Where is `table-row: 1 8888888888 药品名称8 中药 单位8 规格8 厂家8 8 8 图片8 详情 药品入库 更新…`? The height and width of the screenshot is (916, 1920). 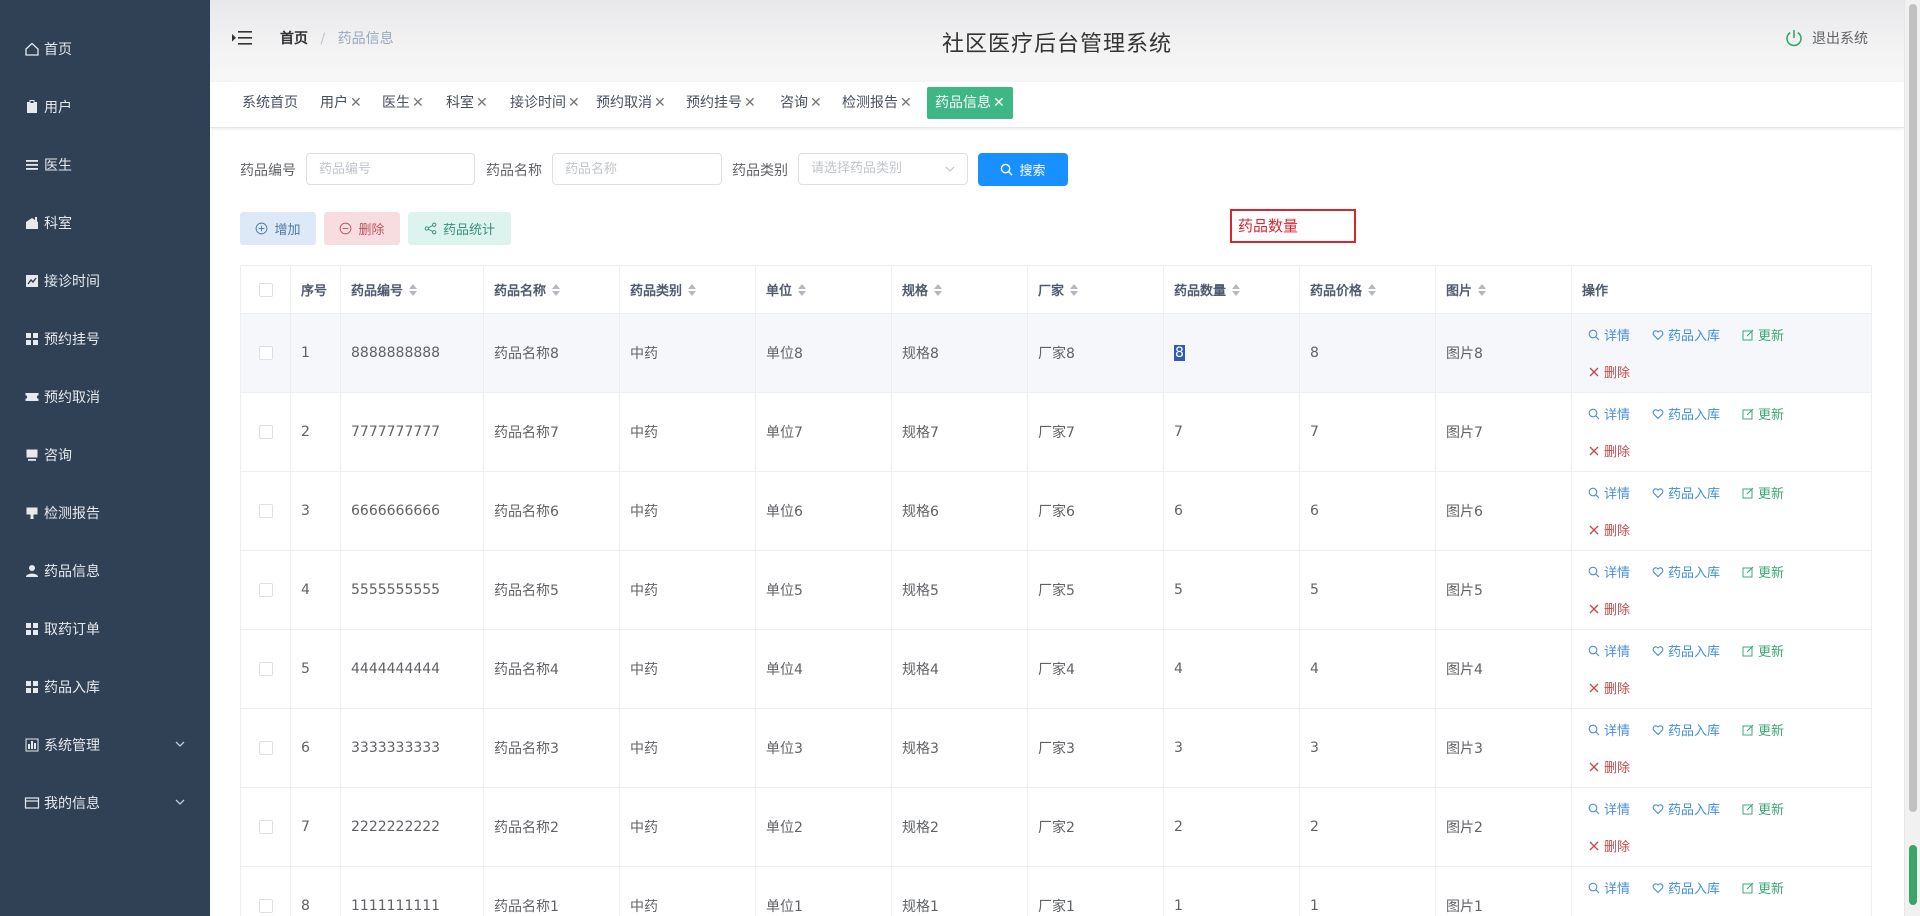 table-row: 1 8888888888 药品名称8 中药 单位8 规格8 厂家8 8 8 图片8 详情 药品入库 更新… is located at coordinates (1056, 353).